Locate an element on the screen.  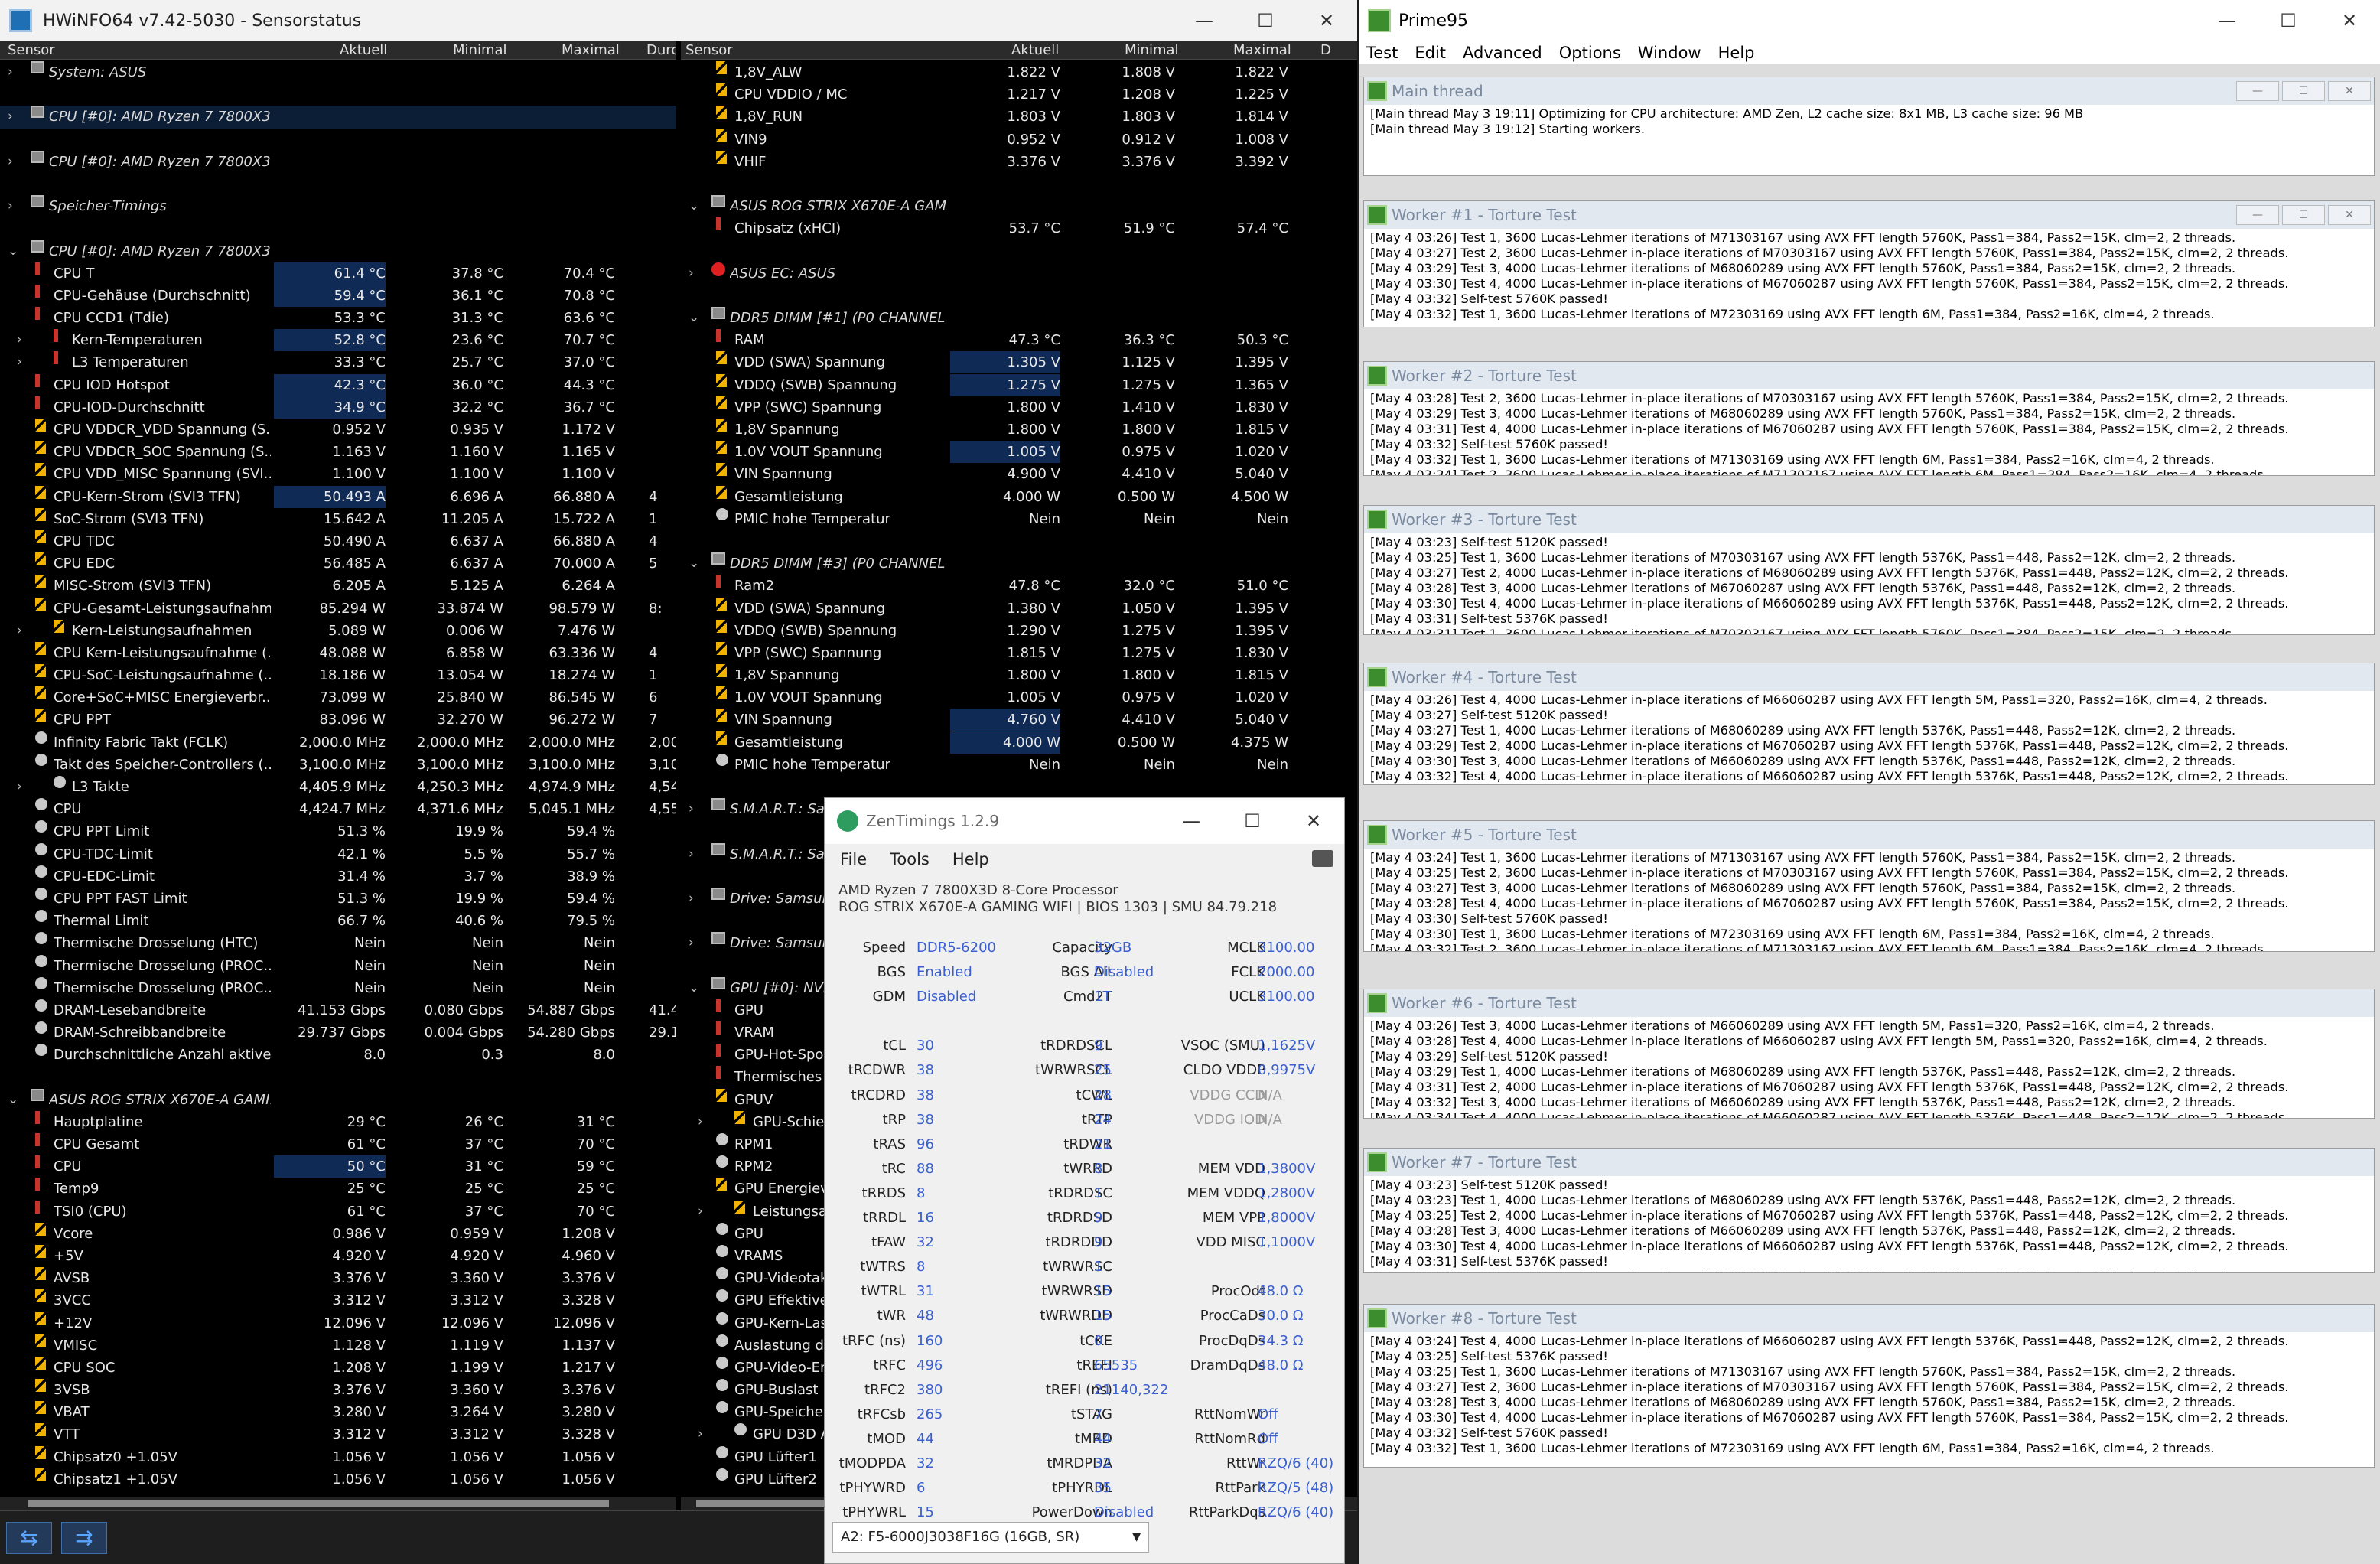
sensor-row: VMISC 1.128 V 1.119 V 1.137 V is located at coordinates (338, 1345).